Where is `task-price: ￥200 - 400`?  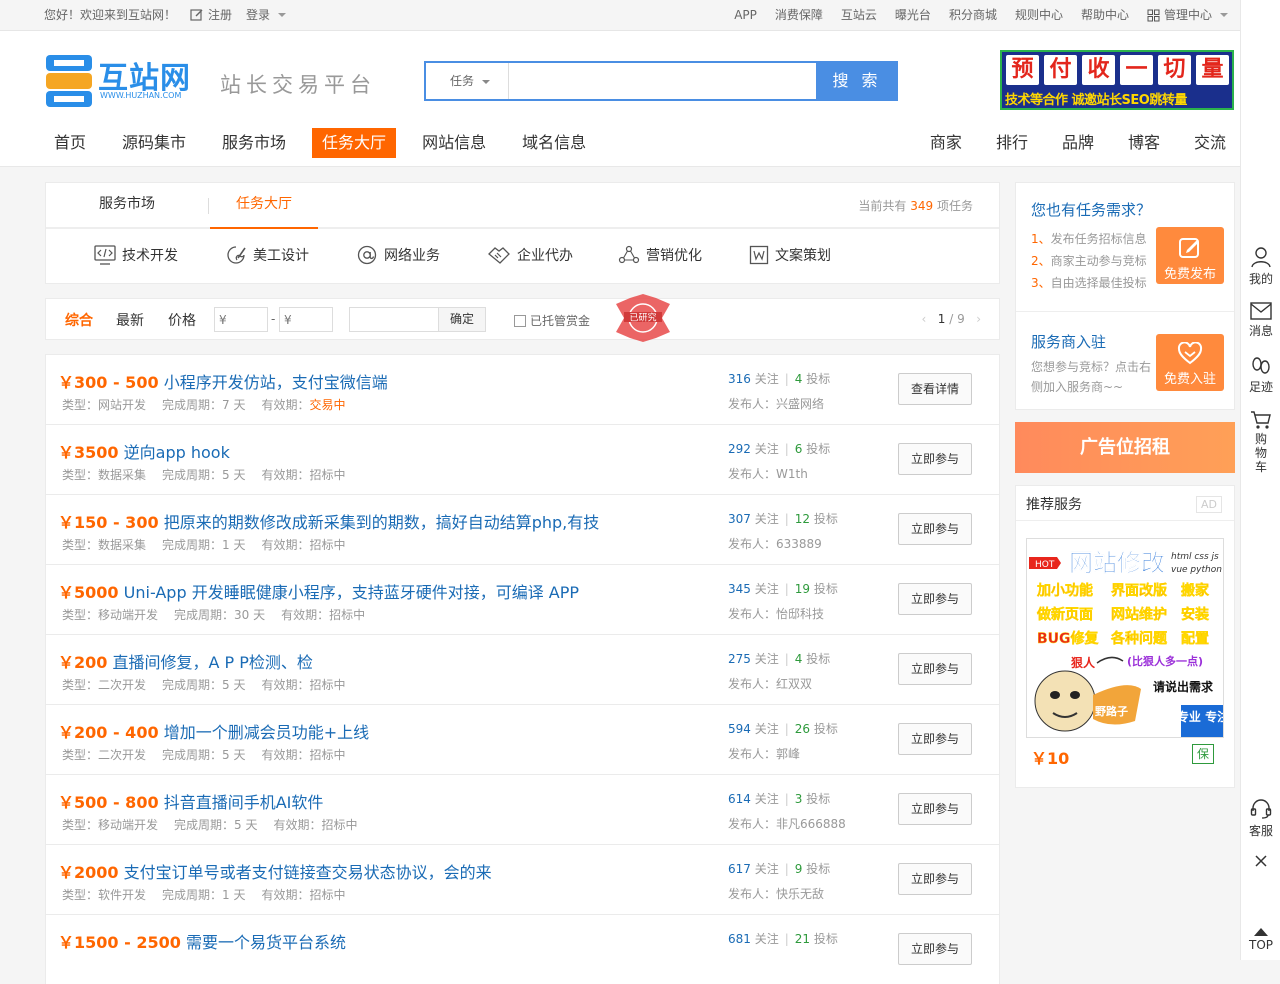 task-price: ￥200 - 400 is located at coordinates (108, 732).